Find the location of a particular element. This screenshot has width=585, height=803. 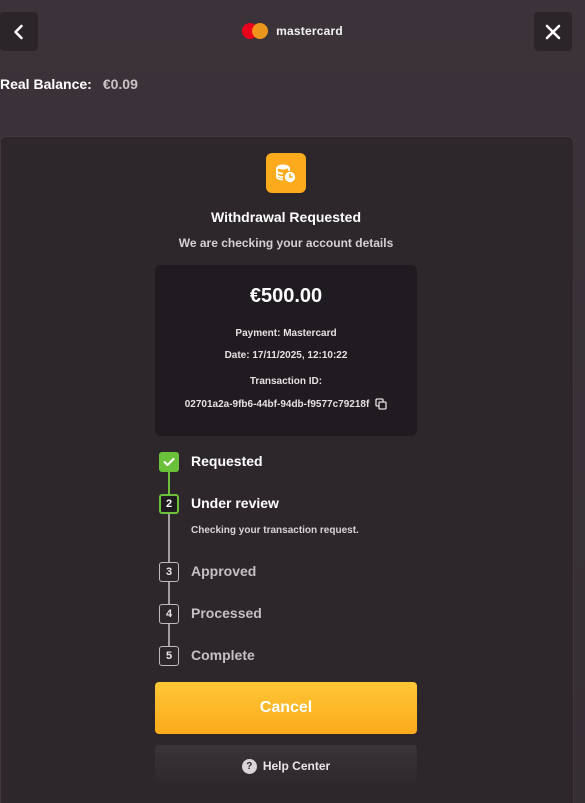

withdrawal-amount: €500.00 is located at coordinates (286, 296).